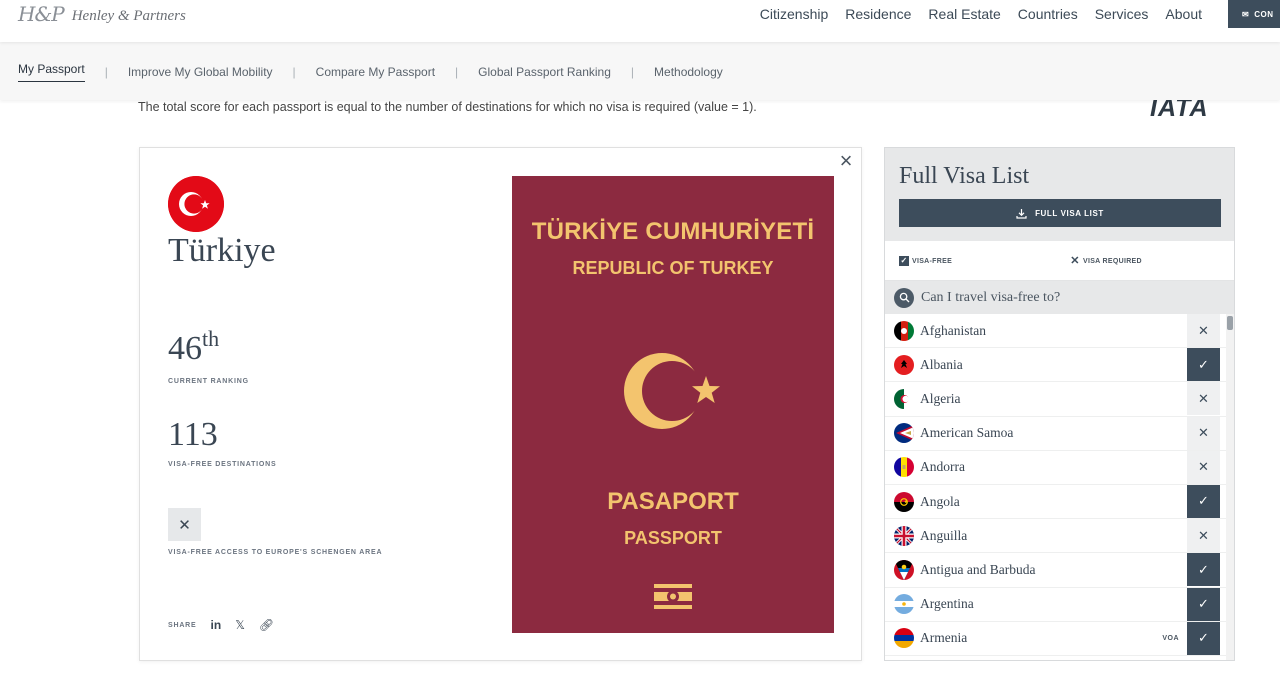 Image resolution: width=1280 pixels, height=673 pixels. What do you see at coordinates (1021, 213) in the screenshot?
I see `download-icon` at bounding box center [1021, 213].